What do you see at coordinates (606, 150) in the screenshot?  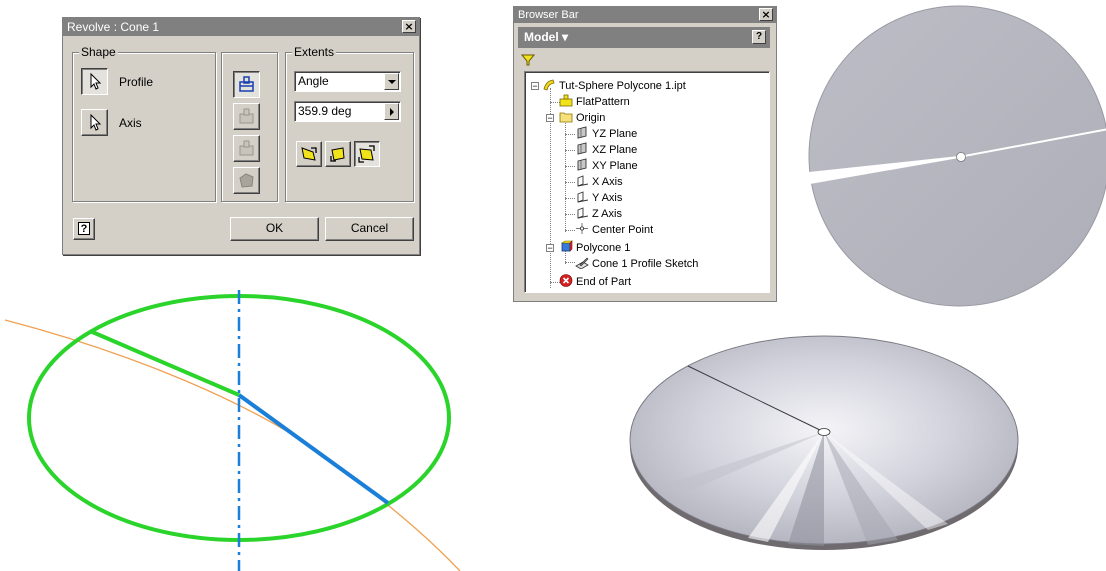 I see `tree-node-xz-plane: XZ Plane` at bounding box center [606, 150].